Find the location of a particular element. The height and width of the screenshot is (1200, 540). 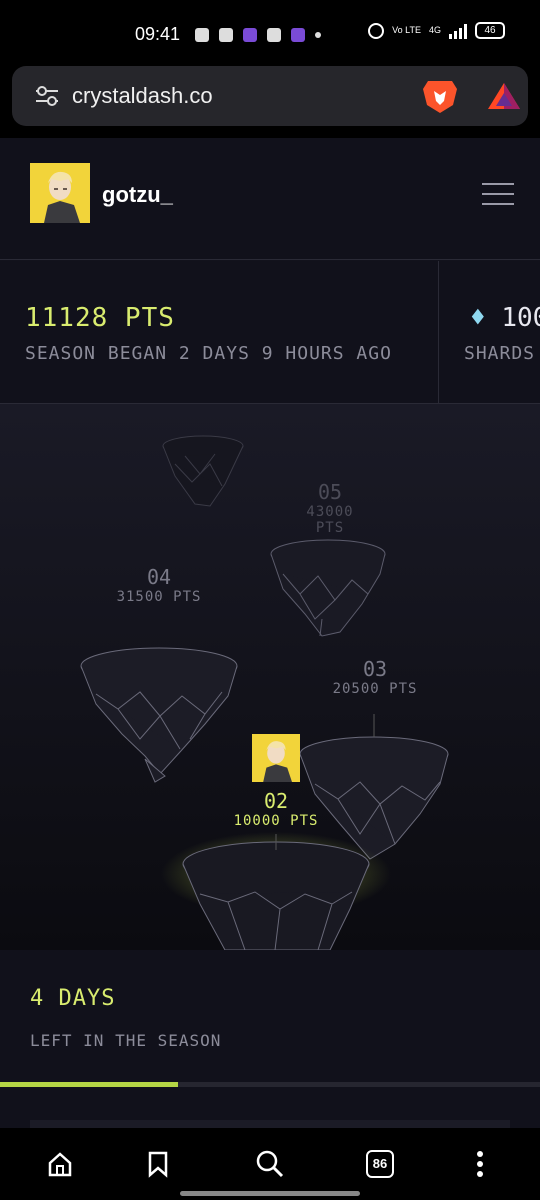

bookmark-icon is located at coordinates (158, 1164).